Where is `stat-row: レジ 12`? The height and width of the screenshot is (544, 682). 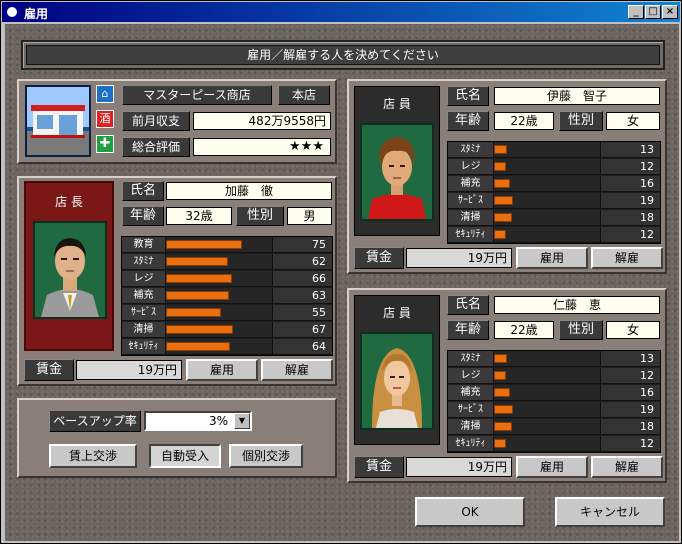 stat-row: レジ 12 is located at coordinates (554, 376).